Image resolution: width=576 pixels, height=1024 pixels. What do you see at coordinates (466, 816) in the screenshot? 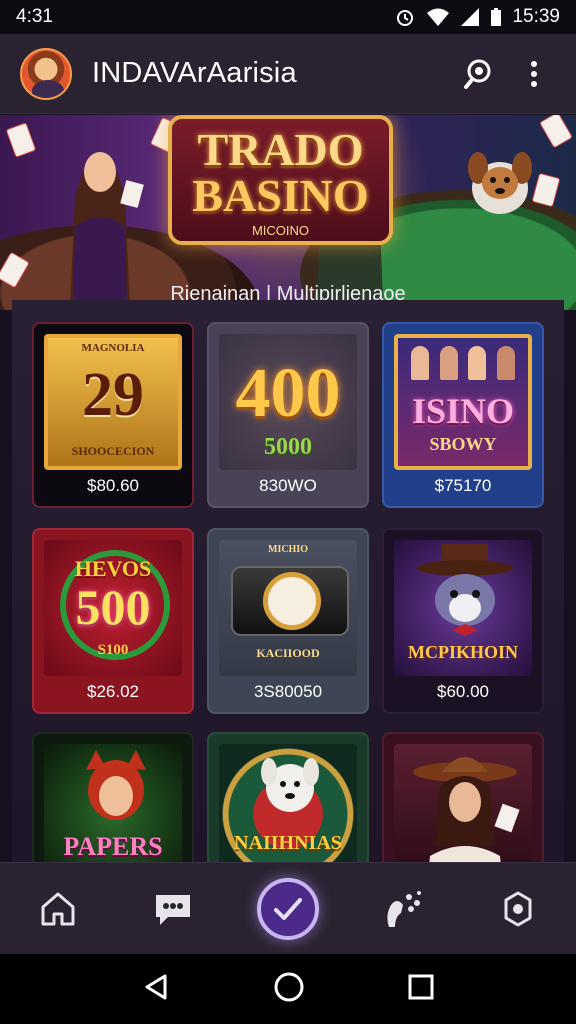
I see `cowgirl-illustration` at bounding box center [466, 816].